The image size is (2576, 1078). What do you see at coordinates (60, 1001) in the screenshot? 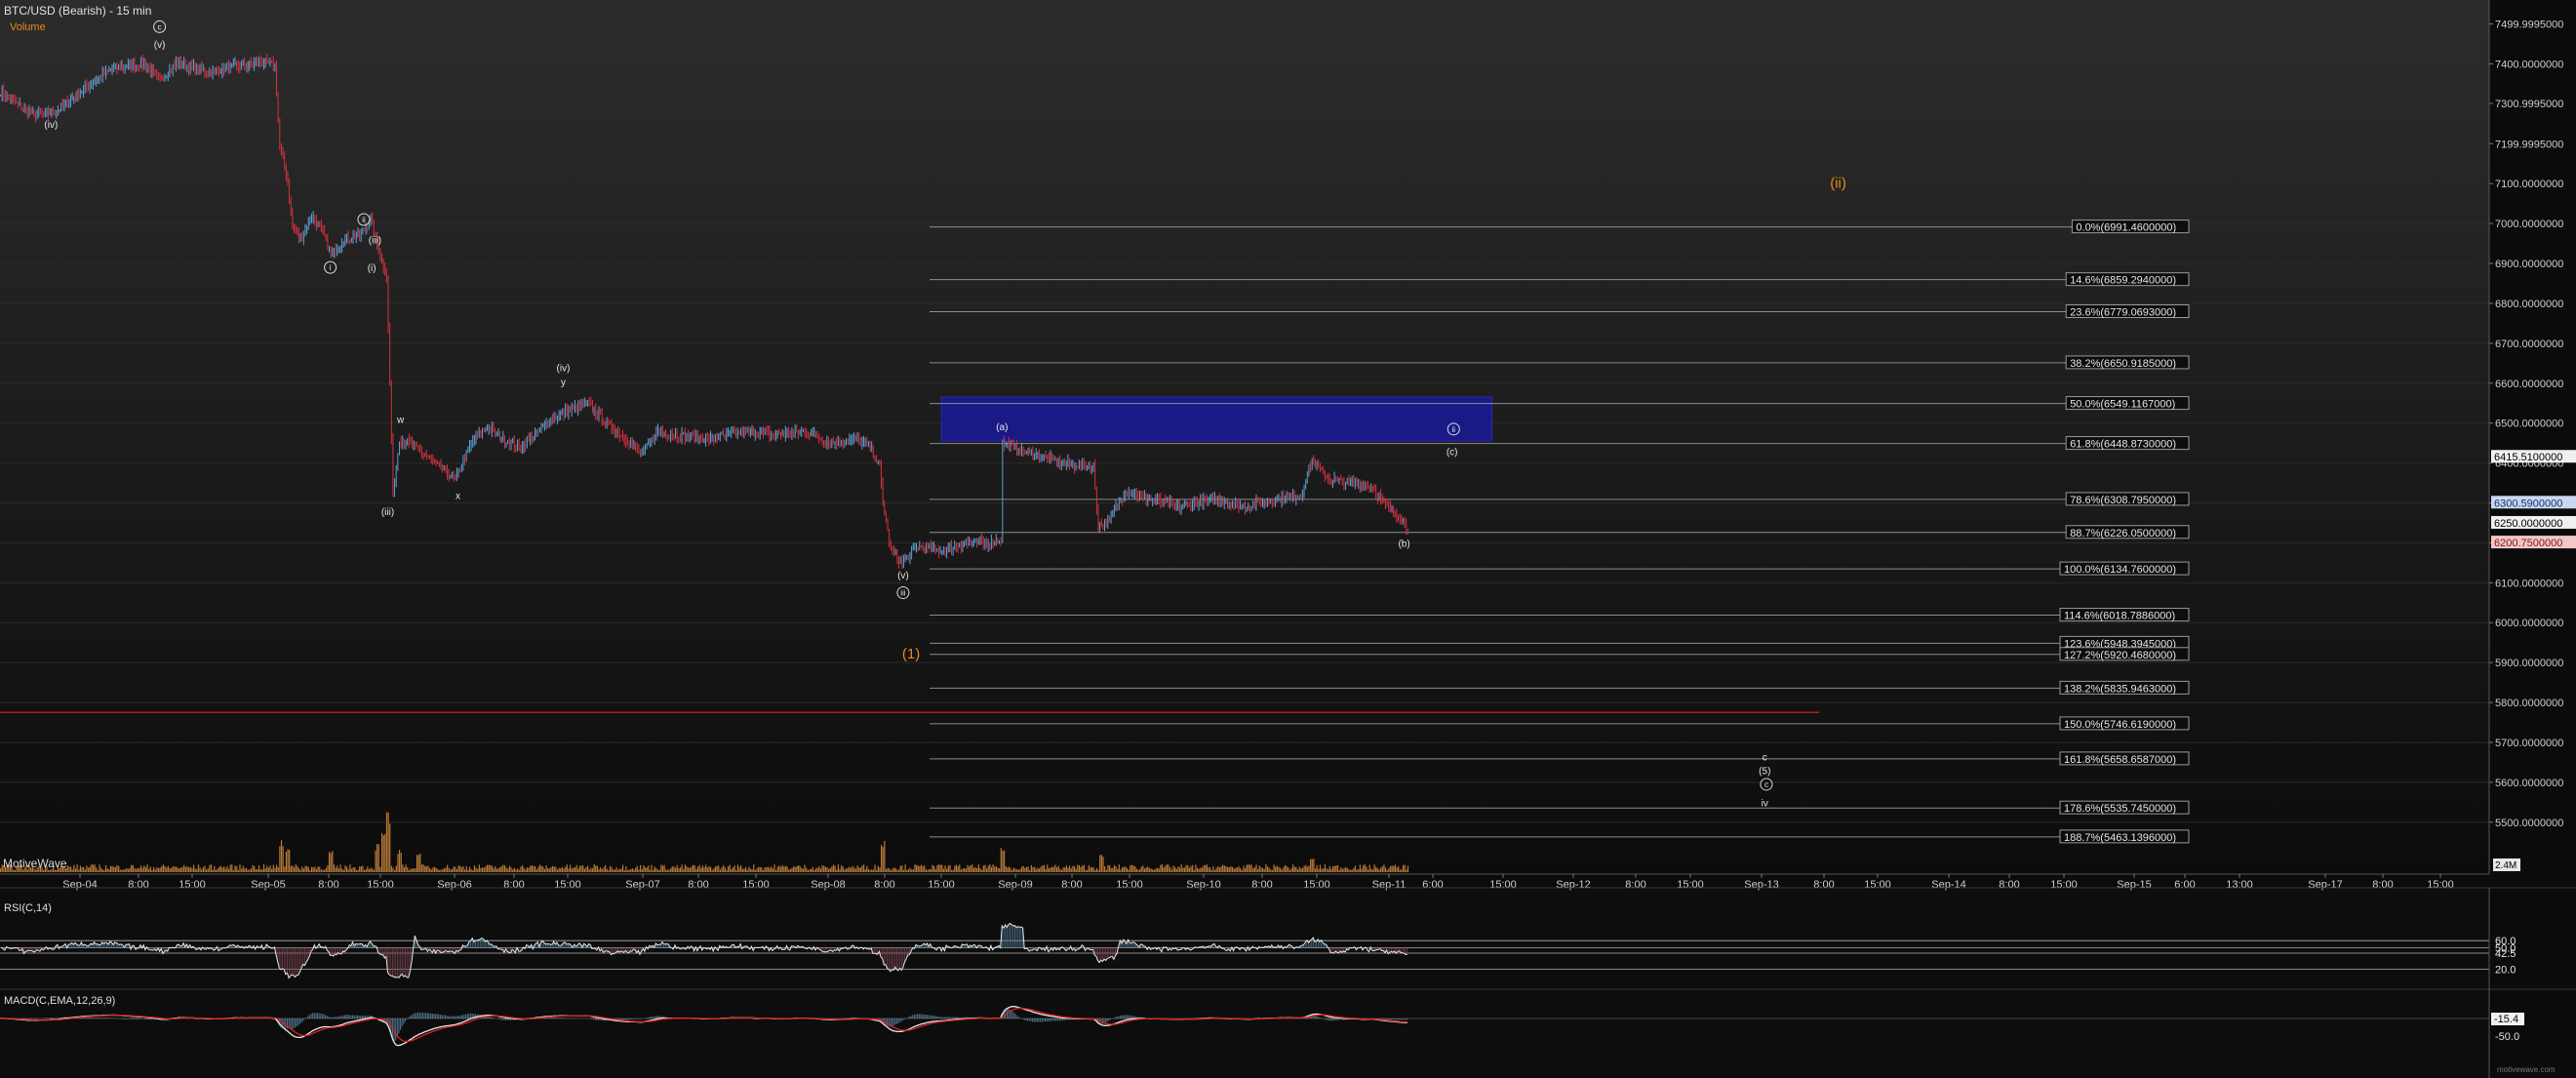
I see `macd-title: MACD(C,EMA,12,26,9)` at bounding box center [60, 1001].